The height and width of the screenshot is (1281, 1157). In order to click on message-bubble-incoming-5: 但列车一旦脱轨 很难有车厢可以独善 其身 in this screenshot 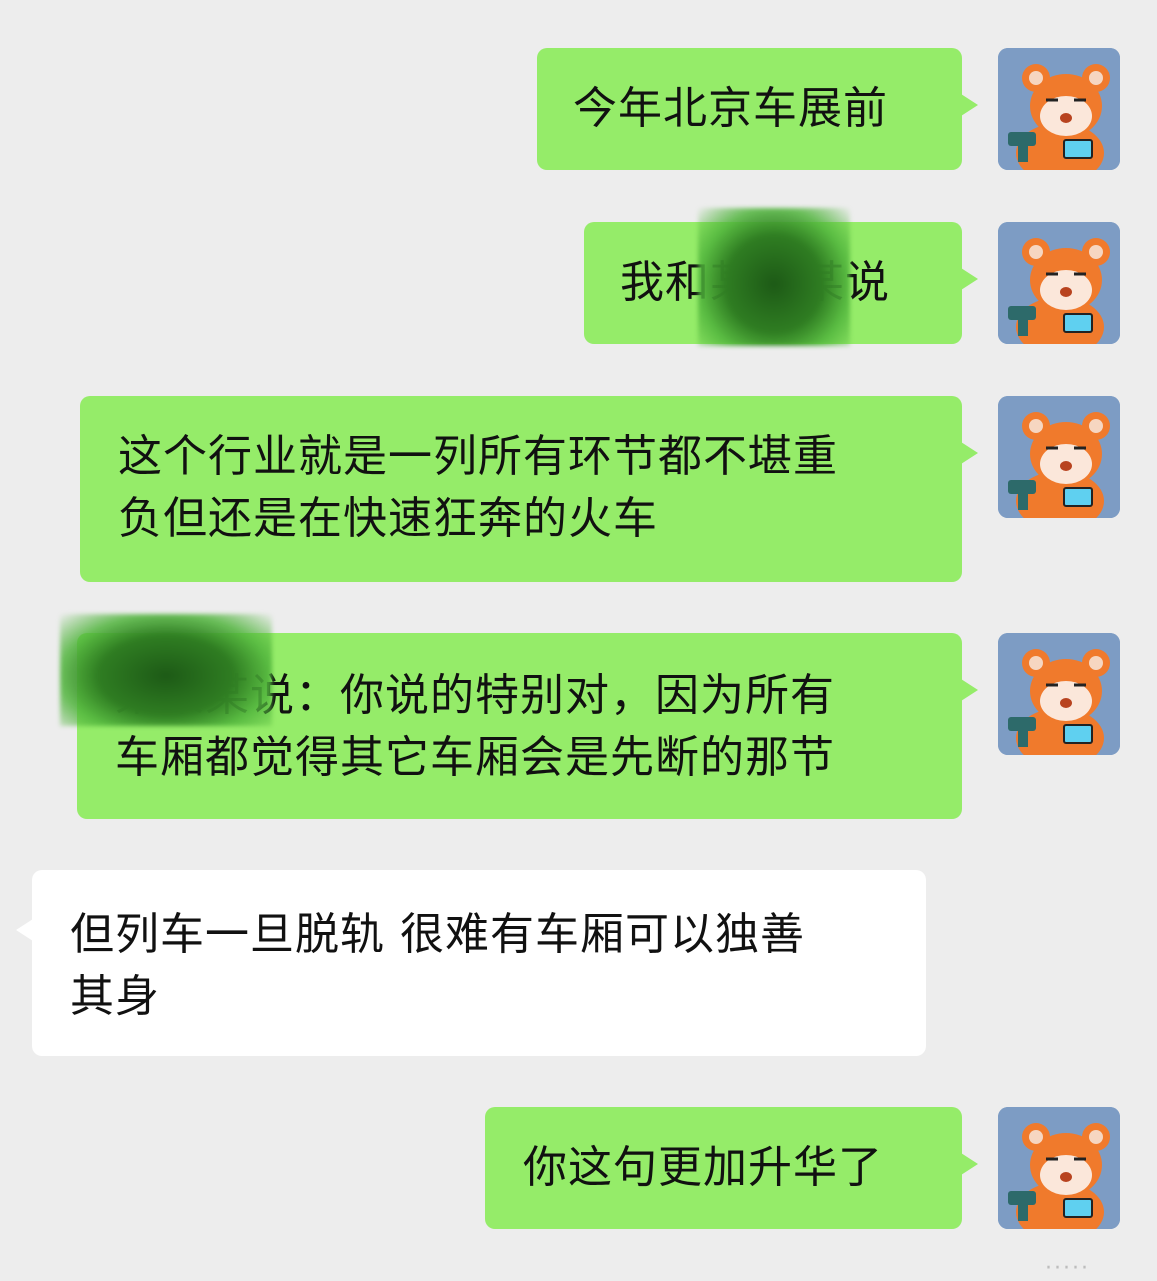, I will do `click(471, 963)`.